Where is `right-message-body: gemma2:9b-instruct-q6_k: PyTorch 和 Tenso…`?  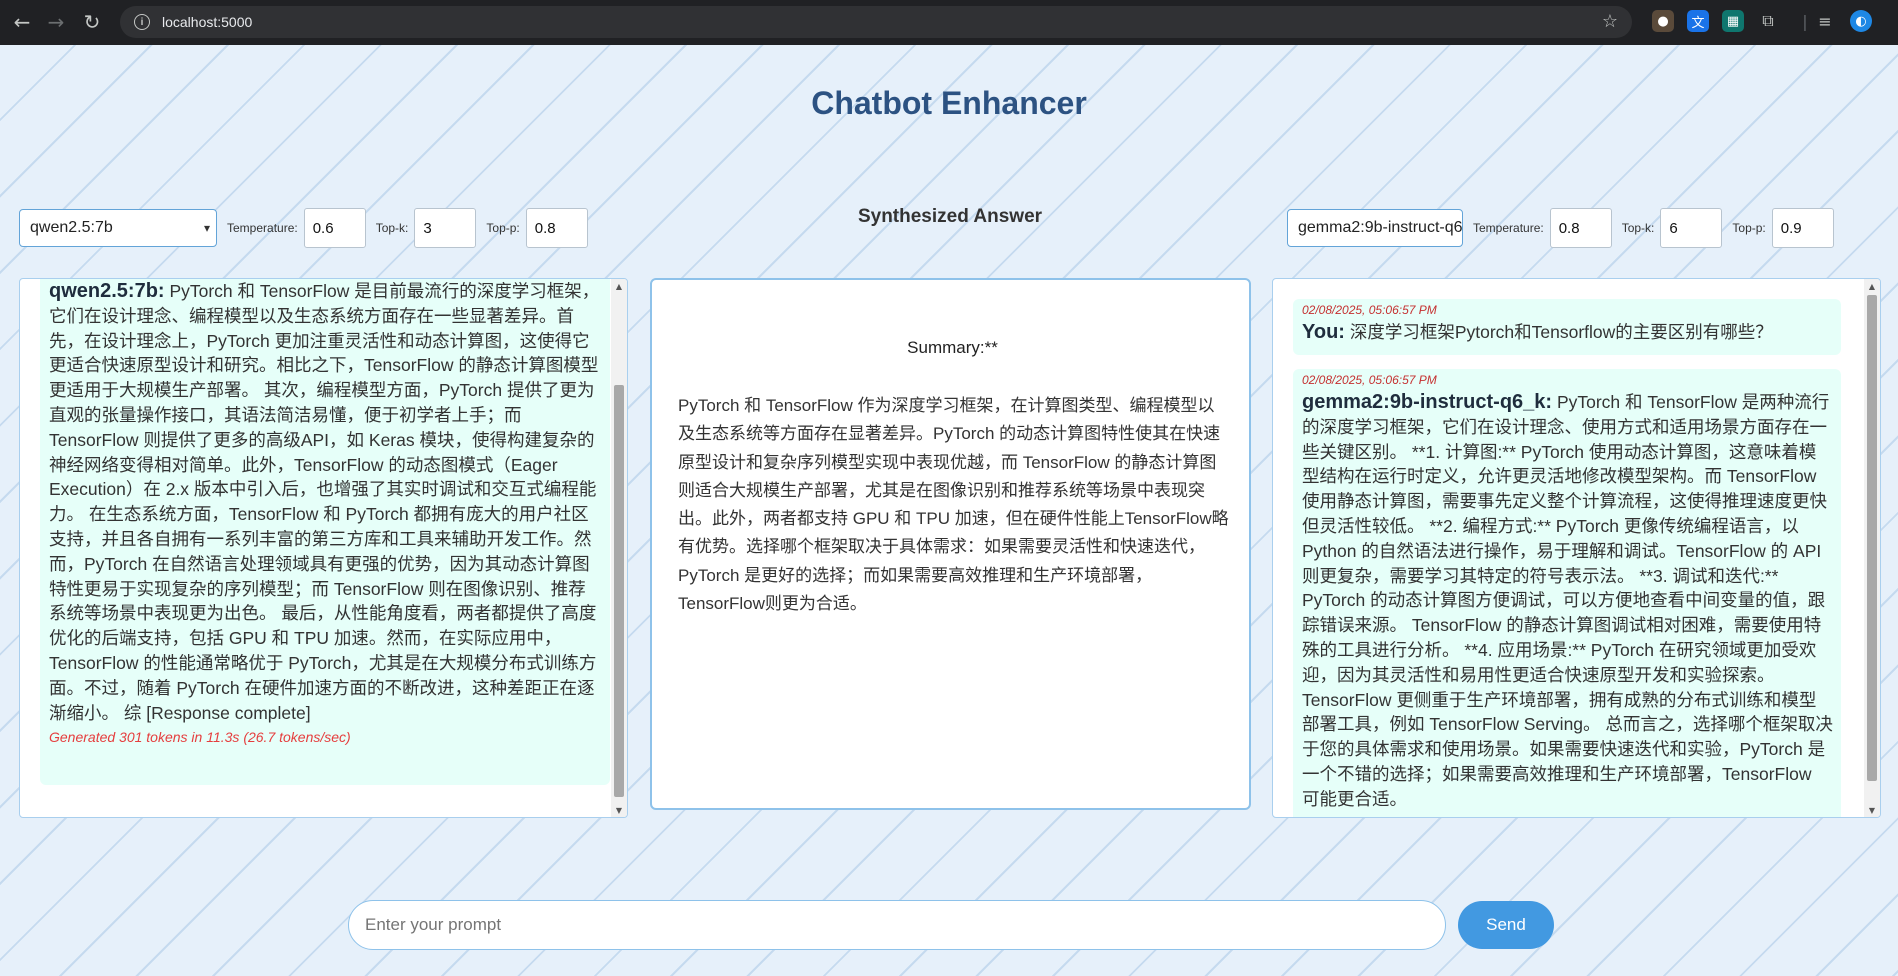
right-message-body: gemma2:9b-instruct-q6_k: PyTorch 和 Tenso… is located at coordinates (1567, 601).